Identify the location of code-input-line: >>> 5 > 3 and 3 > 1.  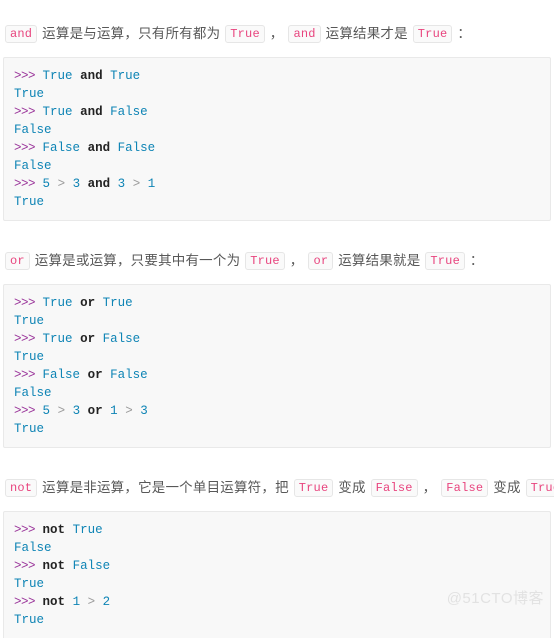
(282, 184).